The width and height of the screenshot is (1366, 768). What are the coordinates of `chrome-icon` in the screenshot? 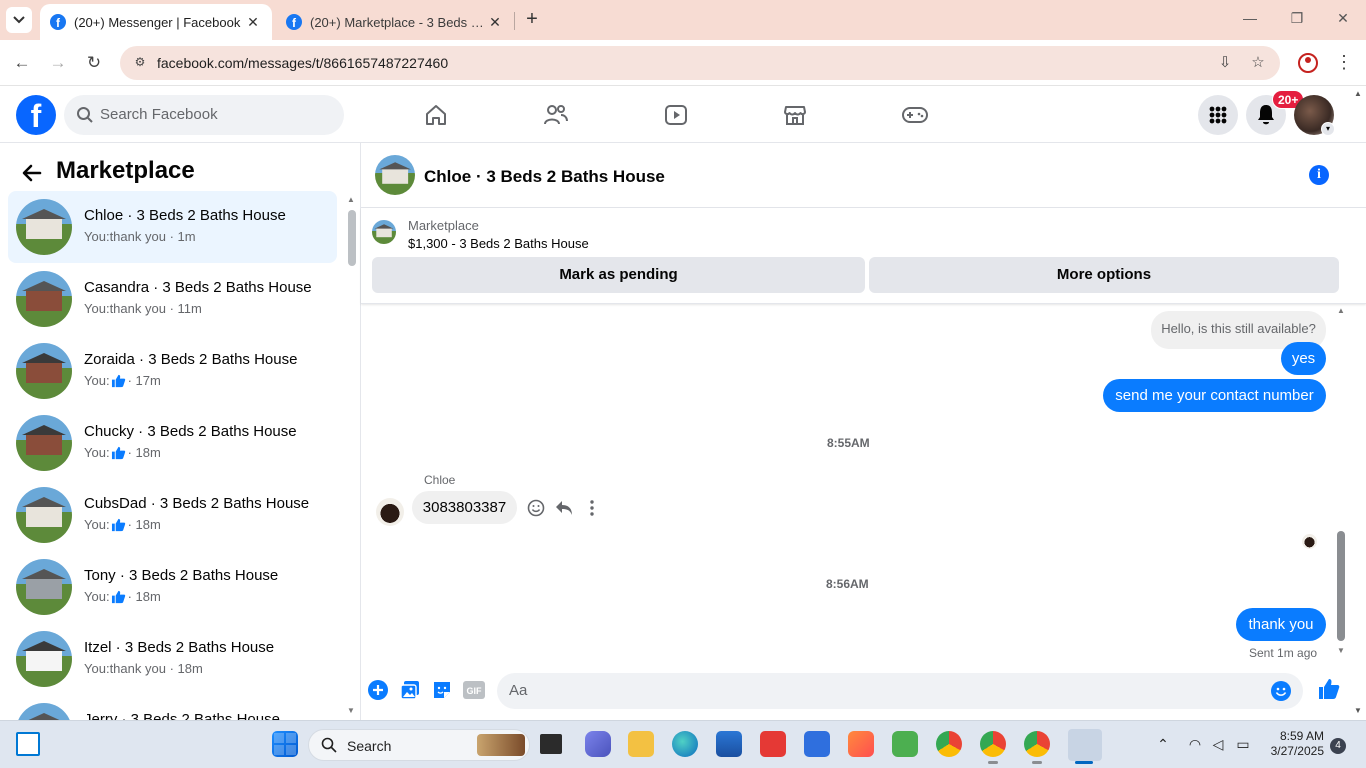 It's located at (949, 744).